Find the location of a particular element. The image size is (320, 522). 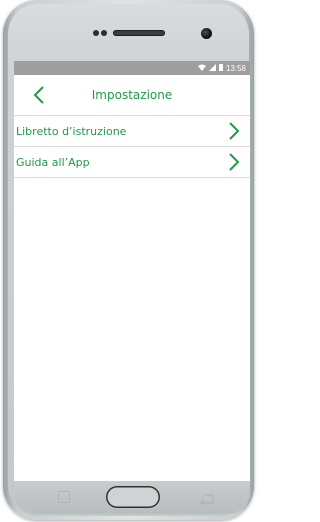

recent-apps-icon is located at coordinates (64, 497).